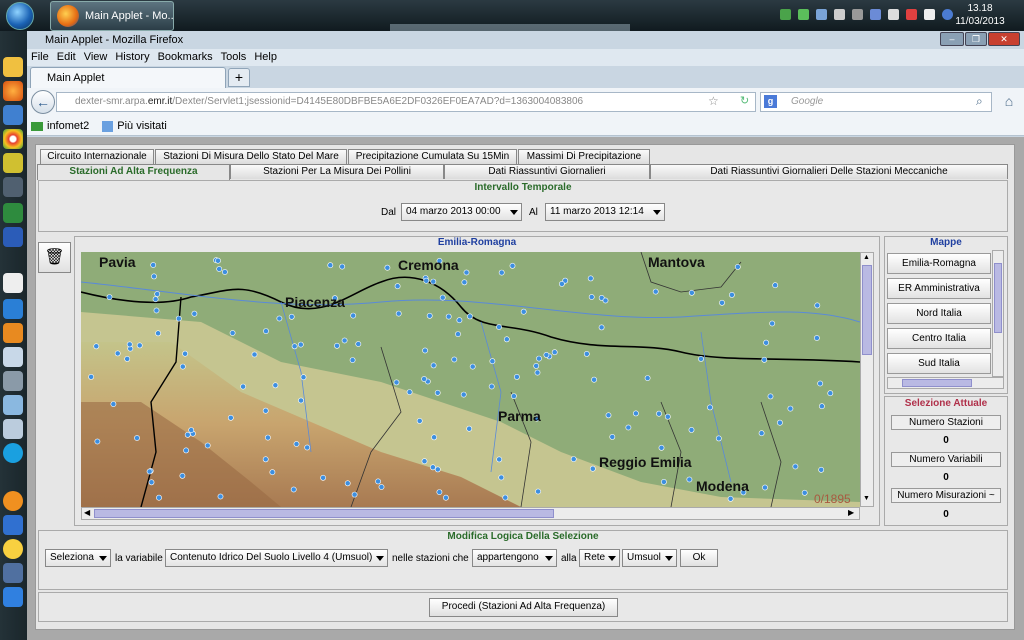 The image size is (1024, 640). What do you see at coordinates (770, 101) in the screenshot?
I see `google-icon: g` at bounding box center [770, 101].